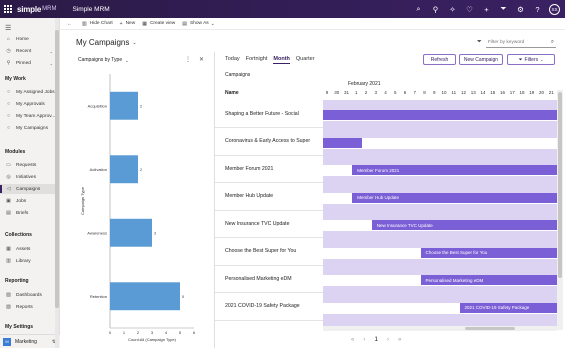  I want to click on add-icon: +, so click(486, 9).